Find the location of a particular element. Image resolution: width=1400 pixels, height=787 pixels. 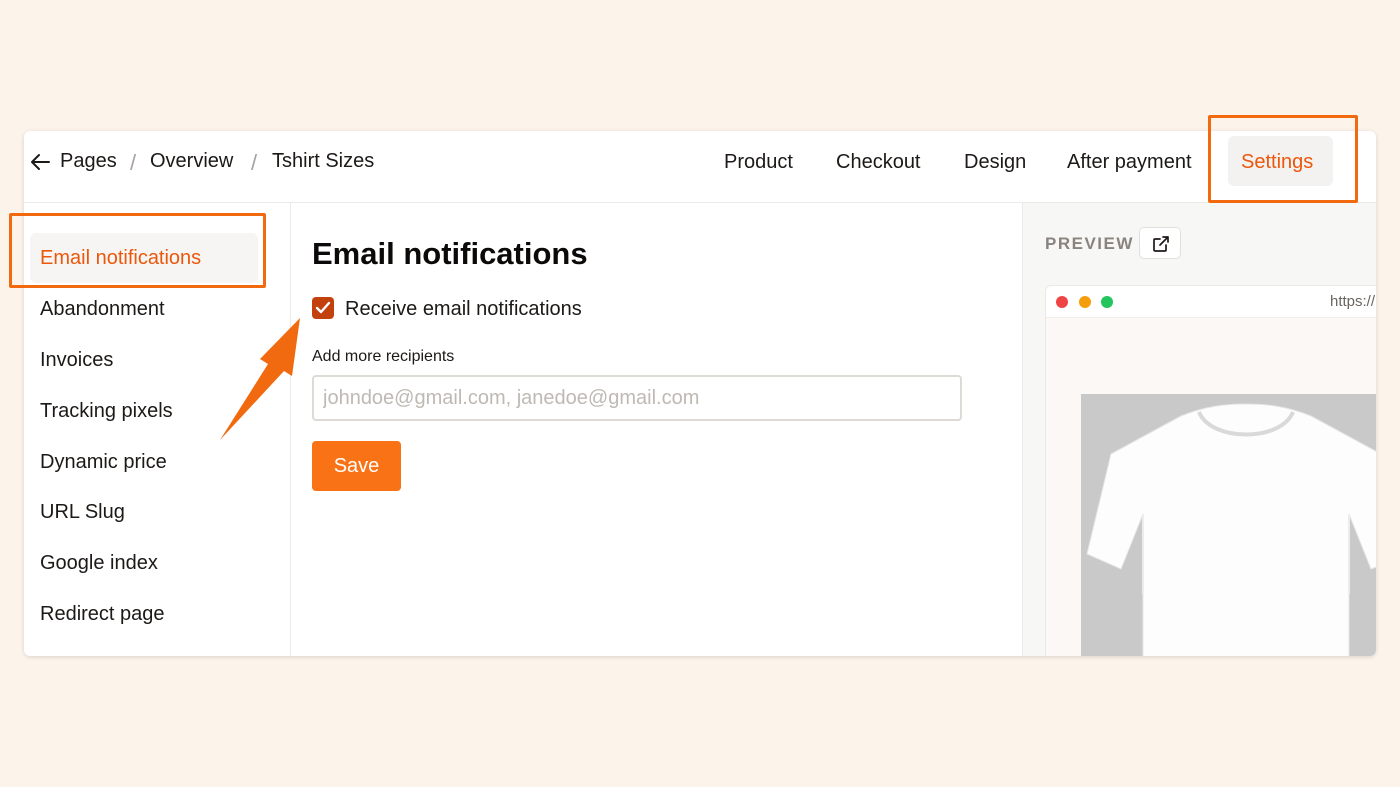

preview-page is located at coordinates (1211, 487).